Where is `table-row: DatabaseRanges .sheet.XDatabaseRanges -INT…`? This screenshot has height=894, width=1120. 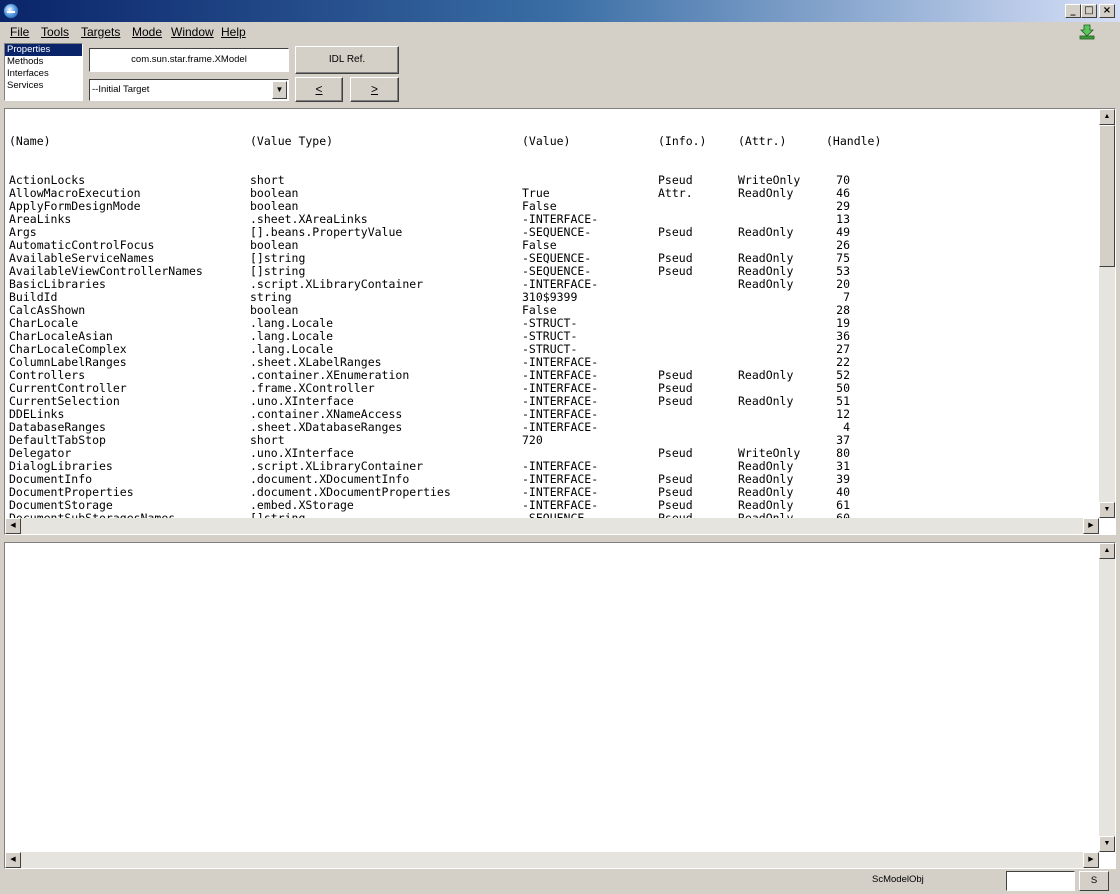
table-row: DatabaseRanges .sheet.XDatabaseRanges -INT… is located at coordinates (552, 427).